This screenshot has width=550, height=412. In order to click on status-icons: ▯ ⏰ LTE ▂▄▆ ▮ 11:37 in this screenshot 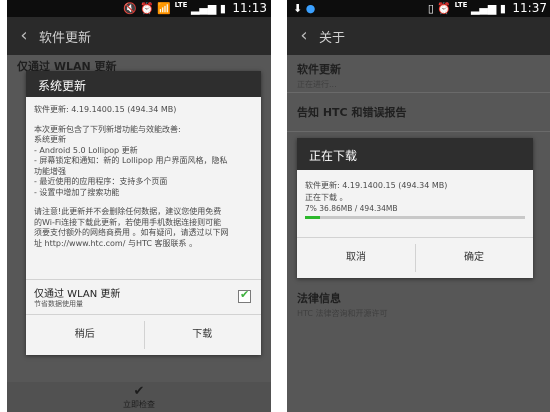, I will do `click(487, 8)`.